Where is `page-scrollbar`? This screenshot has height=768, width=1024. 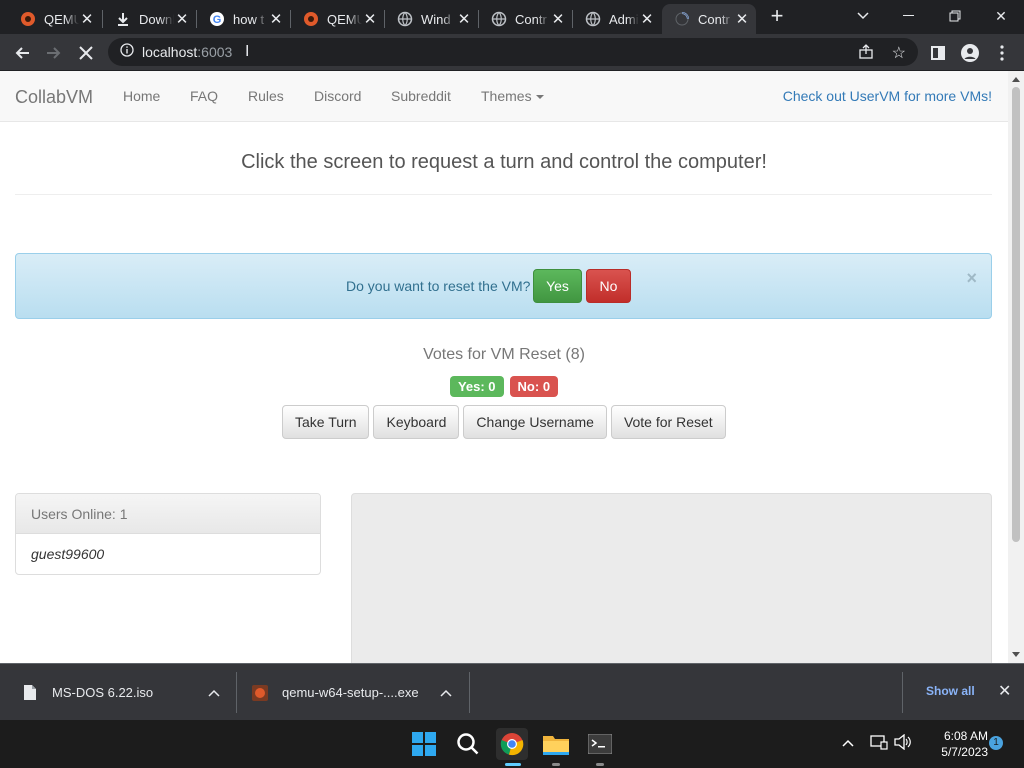 page-scrollbar is located at coordinates (1016, 367).